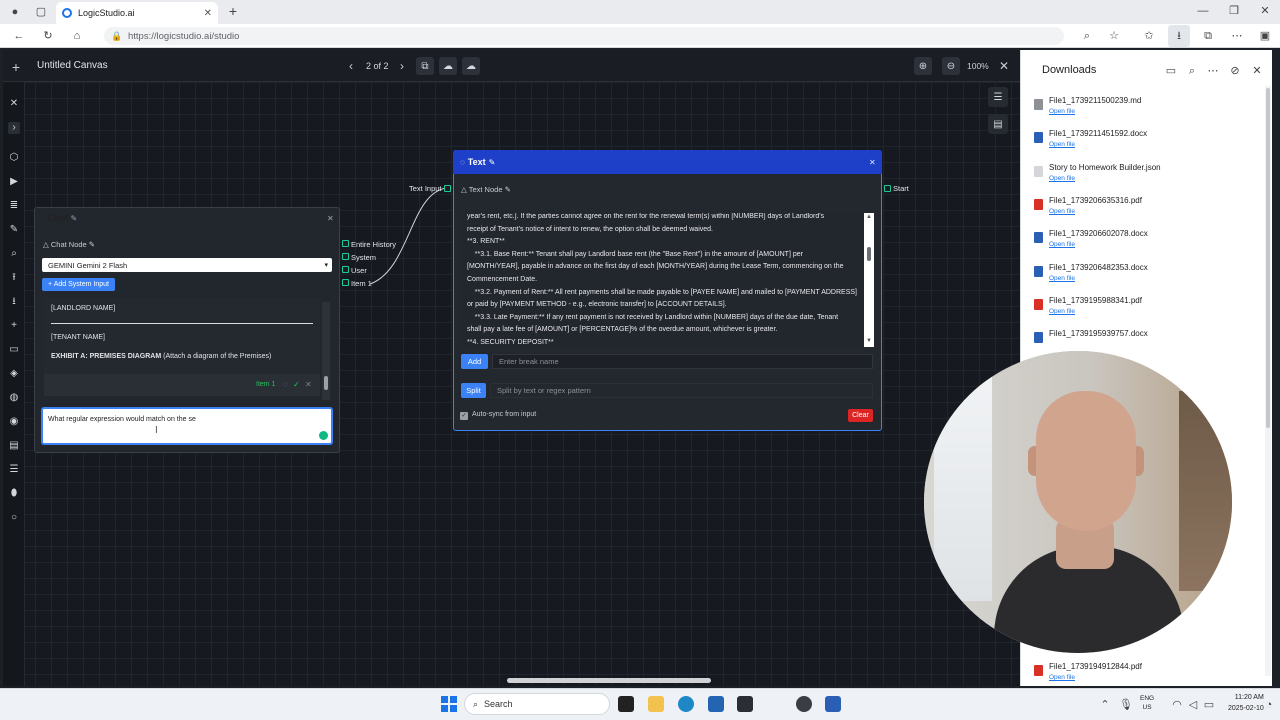  Describe the element at coordinates (1147, 311) in the screenshot. I see `download-item: File1_1739195988341.pdf Open file` at that location.